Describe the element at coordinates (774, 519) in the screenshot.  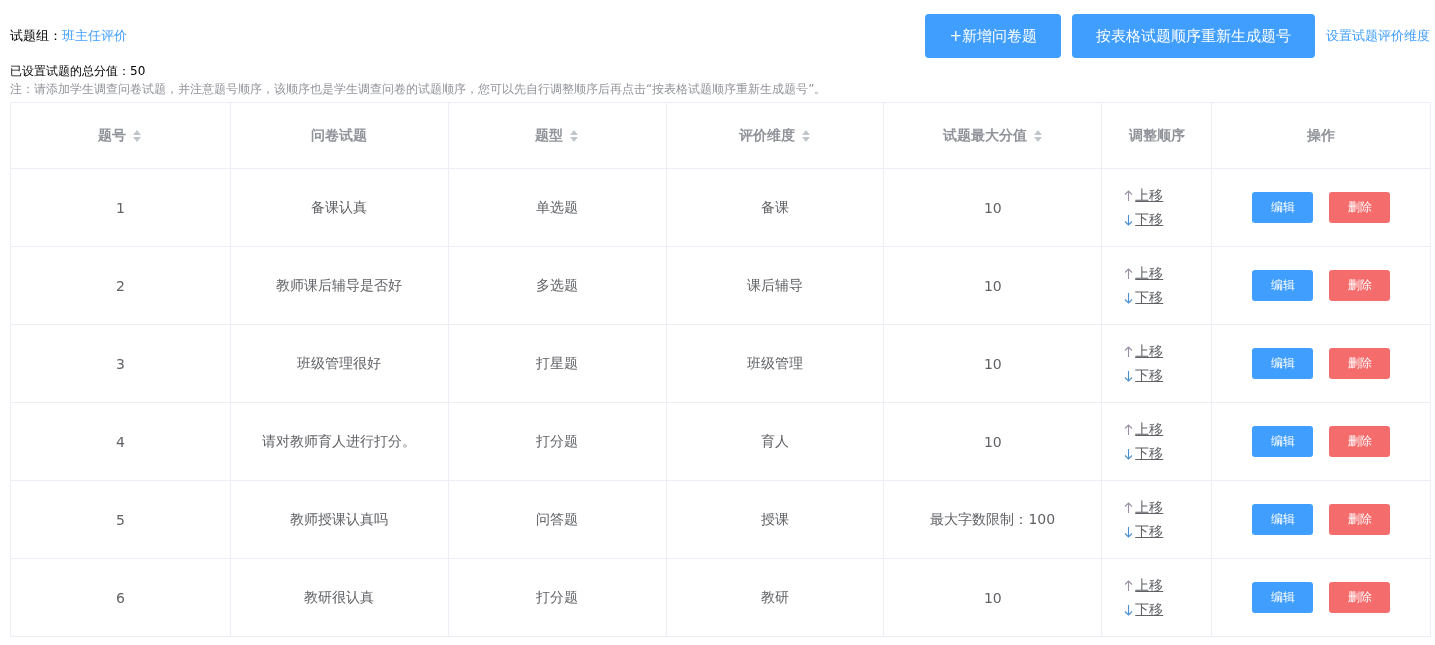
I see `table-cell: 授课` at that location.